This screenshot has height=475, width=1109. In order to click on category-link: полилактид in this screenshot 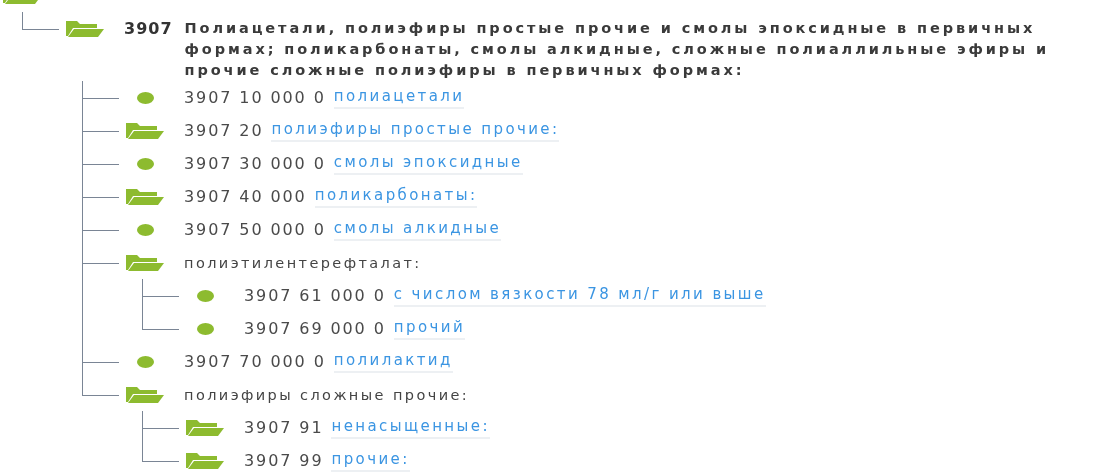, I will do `click(393, 361)`.